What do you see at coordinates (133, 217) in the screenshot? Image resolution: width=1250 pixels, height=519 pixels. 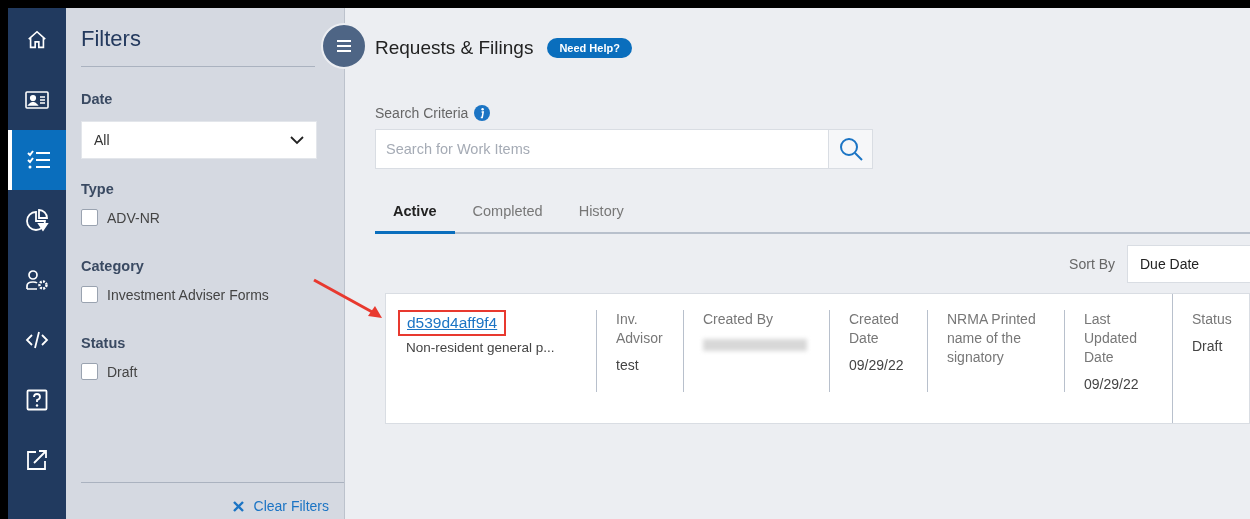 I see `checkbox-label: ADV-NR` at bounding box center [133, 217].